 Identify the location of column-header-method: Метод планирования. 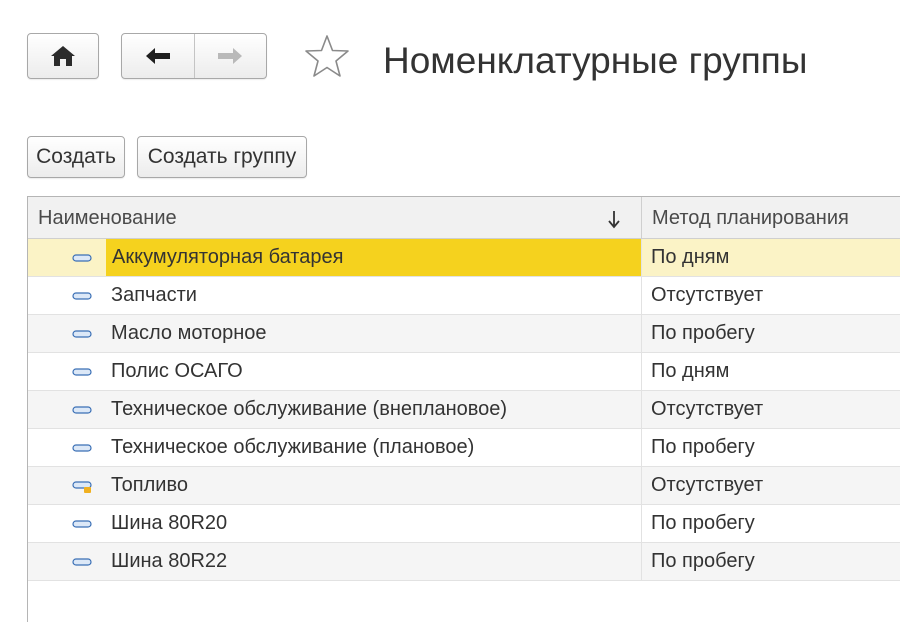
(750, 218).